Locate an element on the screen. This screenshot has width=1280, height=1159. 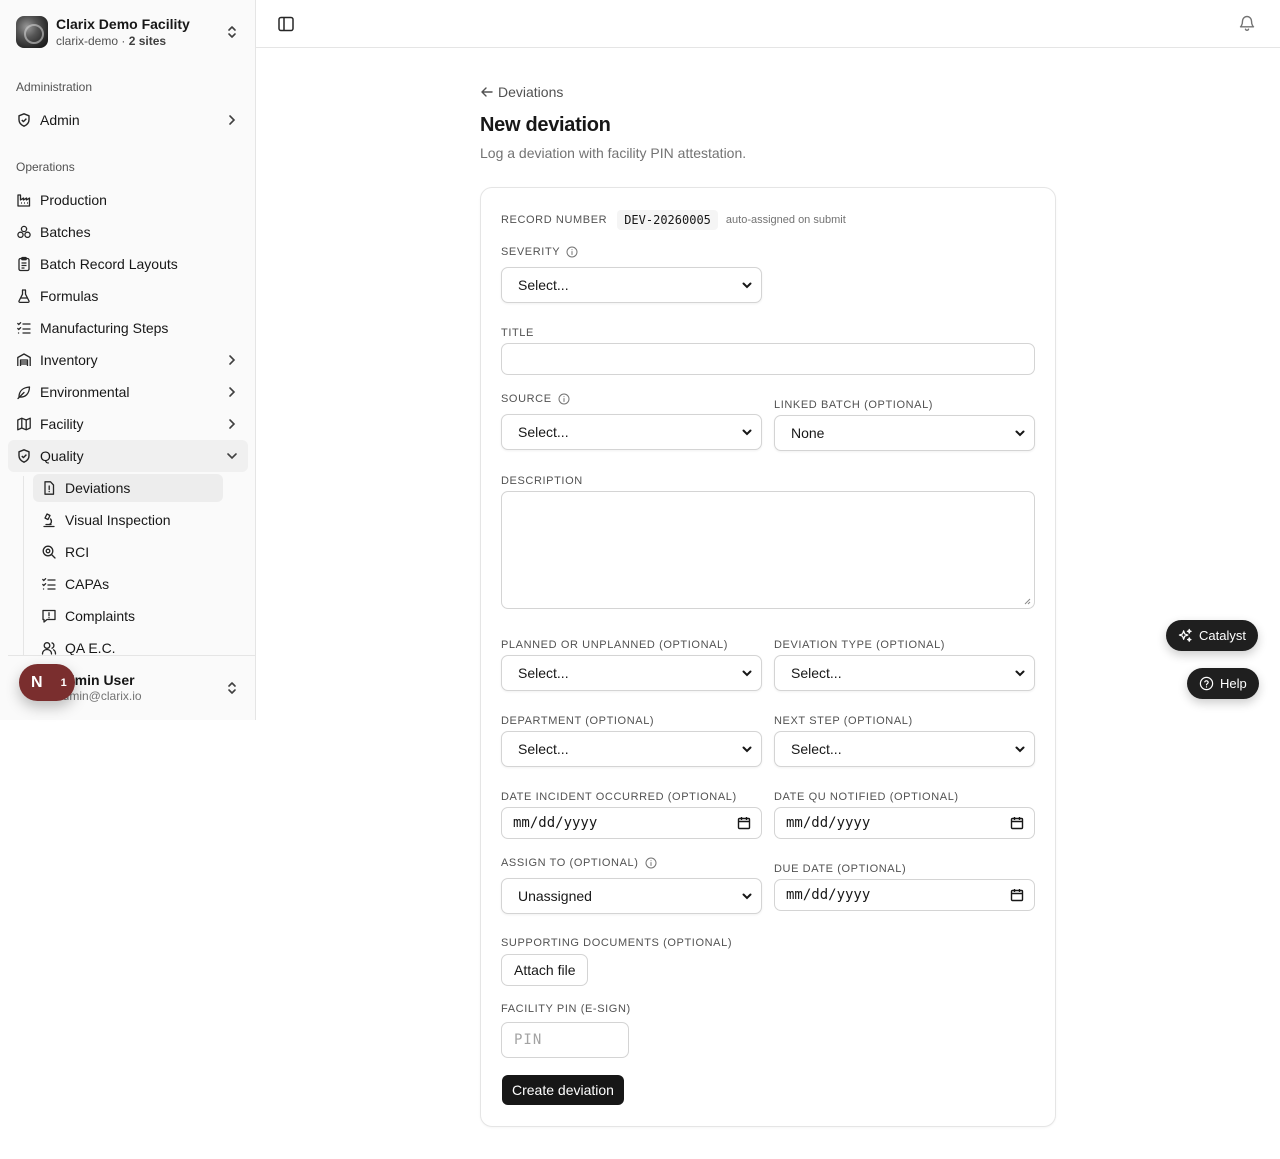
sidebar-subitem-deviations: Deviations is located at coordinates (128, 488).